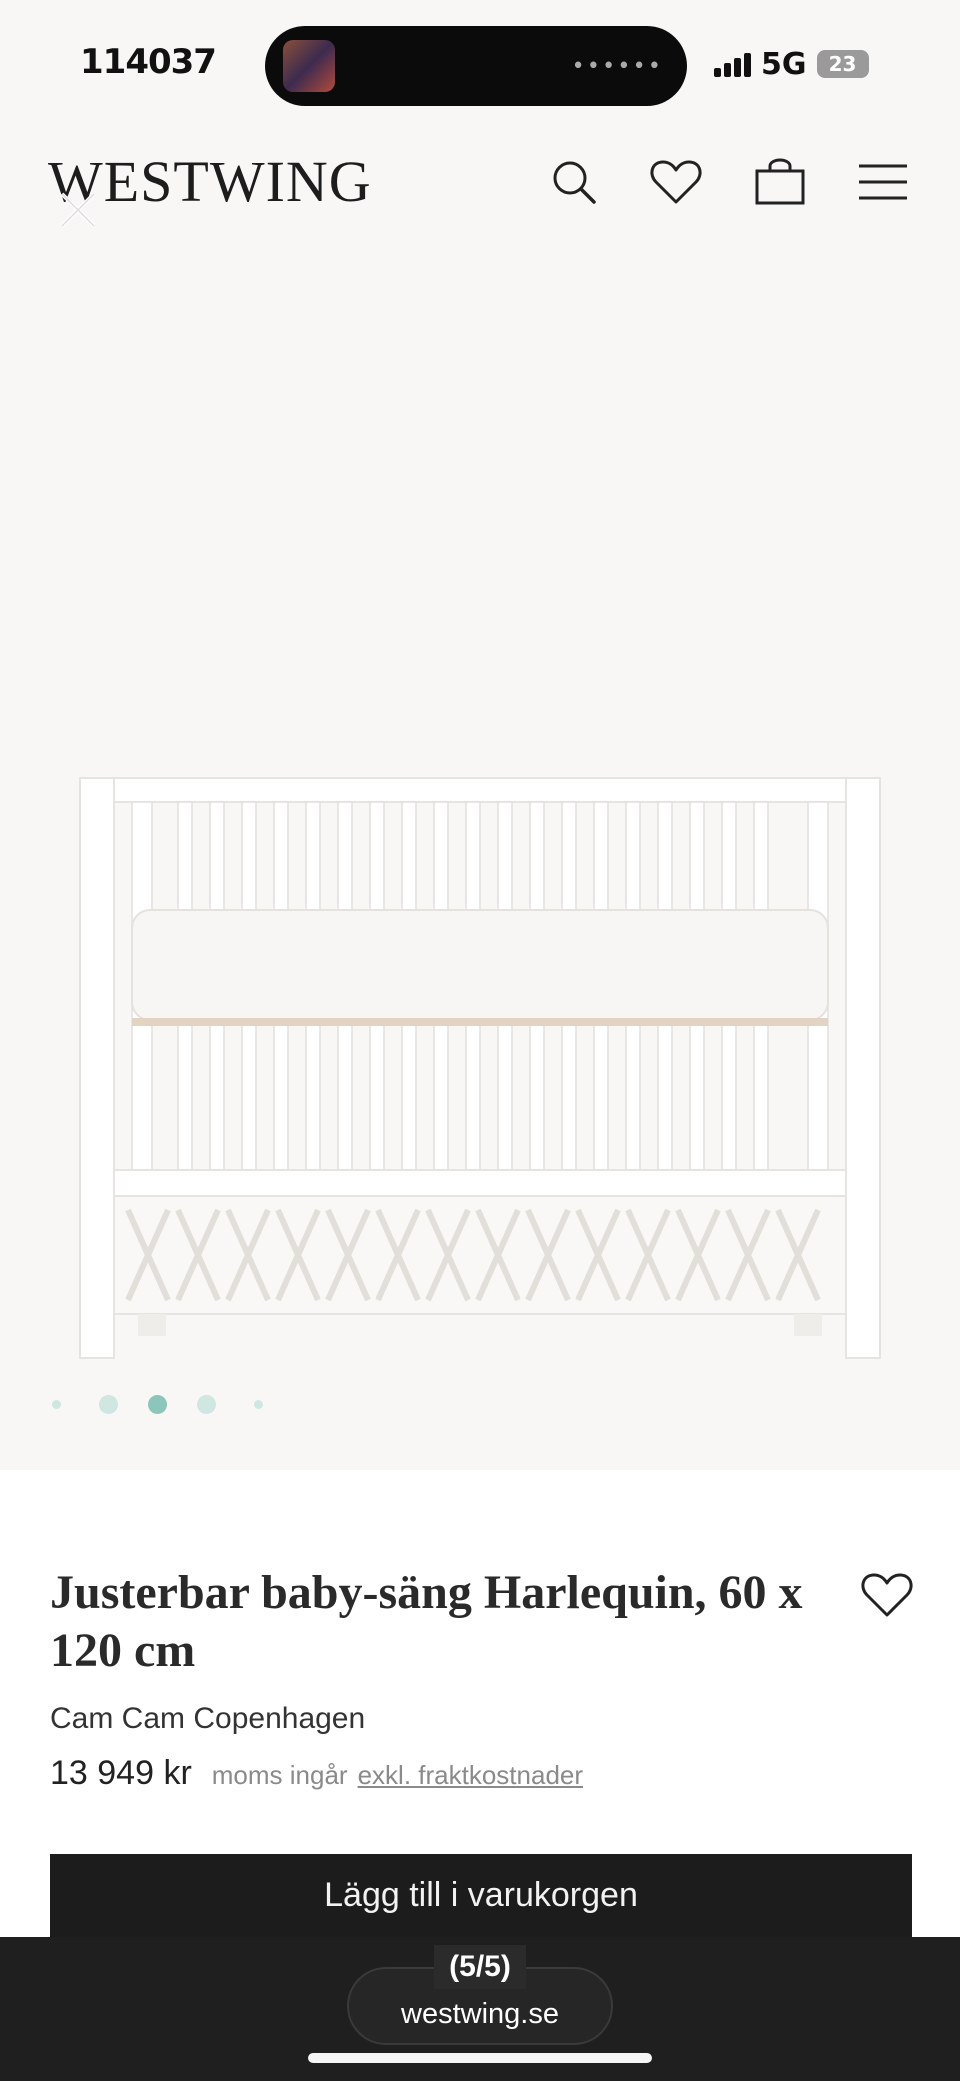  I want to click on vat-note: moms ingår, so click(279, 1775).